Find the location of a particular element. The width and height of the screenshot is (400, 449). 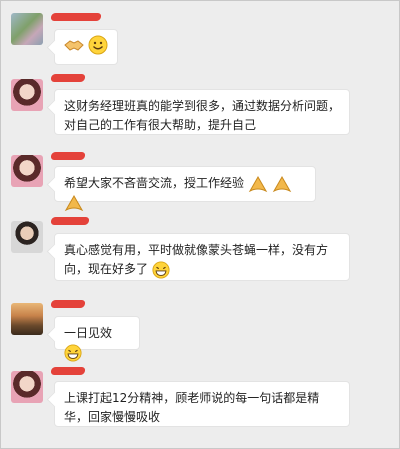

message-text: 这财务经理班真的能学到很多，通过数据分析问题，对自己的工作有很大帮助，提升自己 is located at coordinates (202, 115).